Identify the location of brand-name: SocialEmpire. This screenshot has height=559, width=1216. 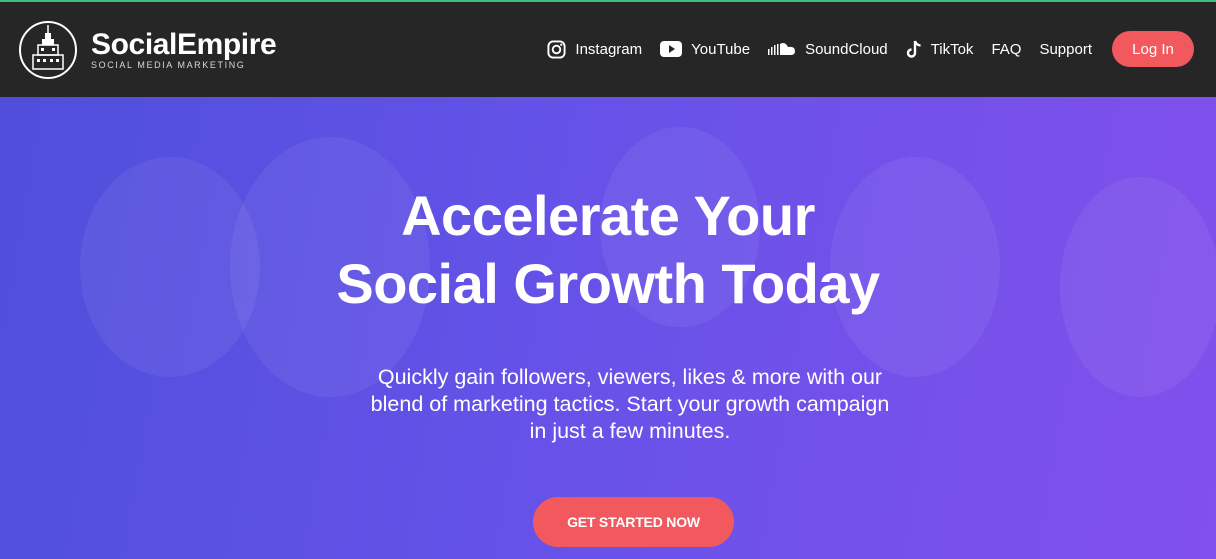
(184, 44).